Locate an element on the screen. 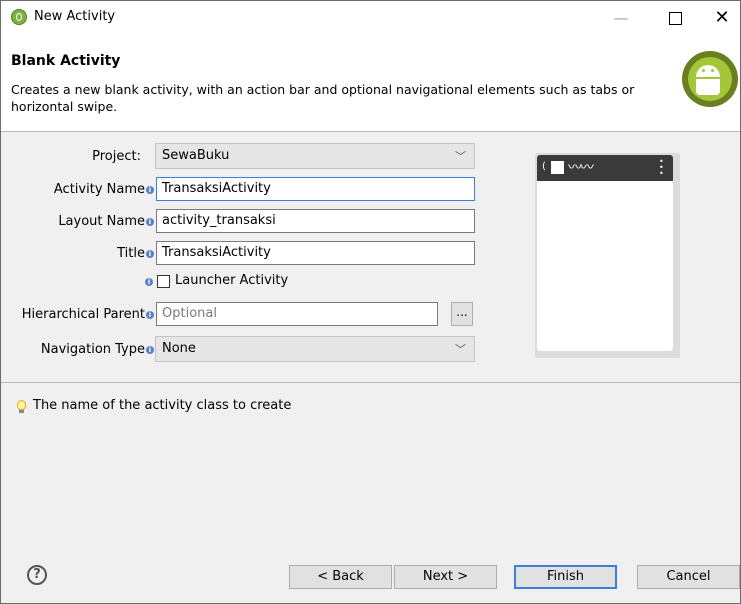 The image size is (741, 604). hierarchical-parent-label: Hierarchical Parent i is located at coordinates (77, 314).